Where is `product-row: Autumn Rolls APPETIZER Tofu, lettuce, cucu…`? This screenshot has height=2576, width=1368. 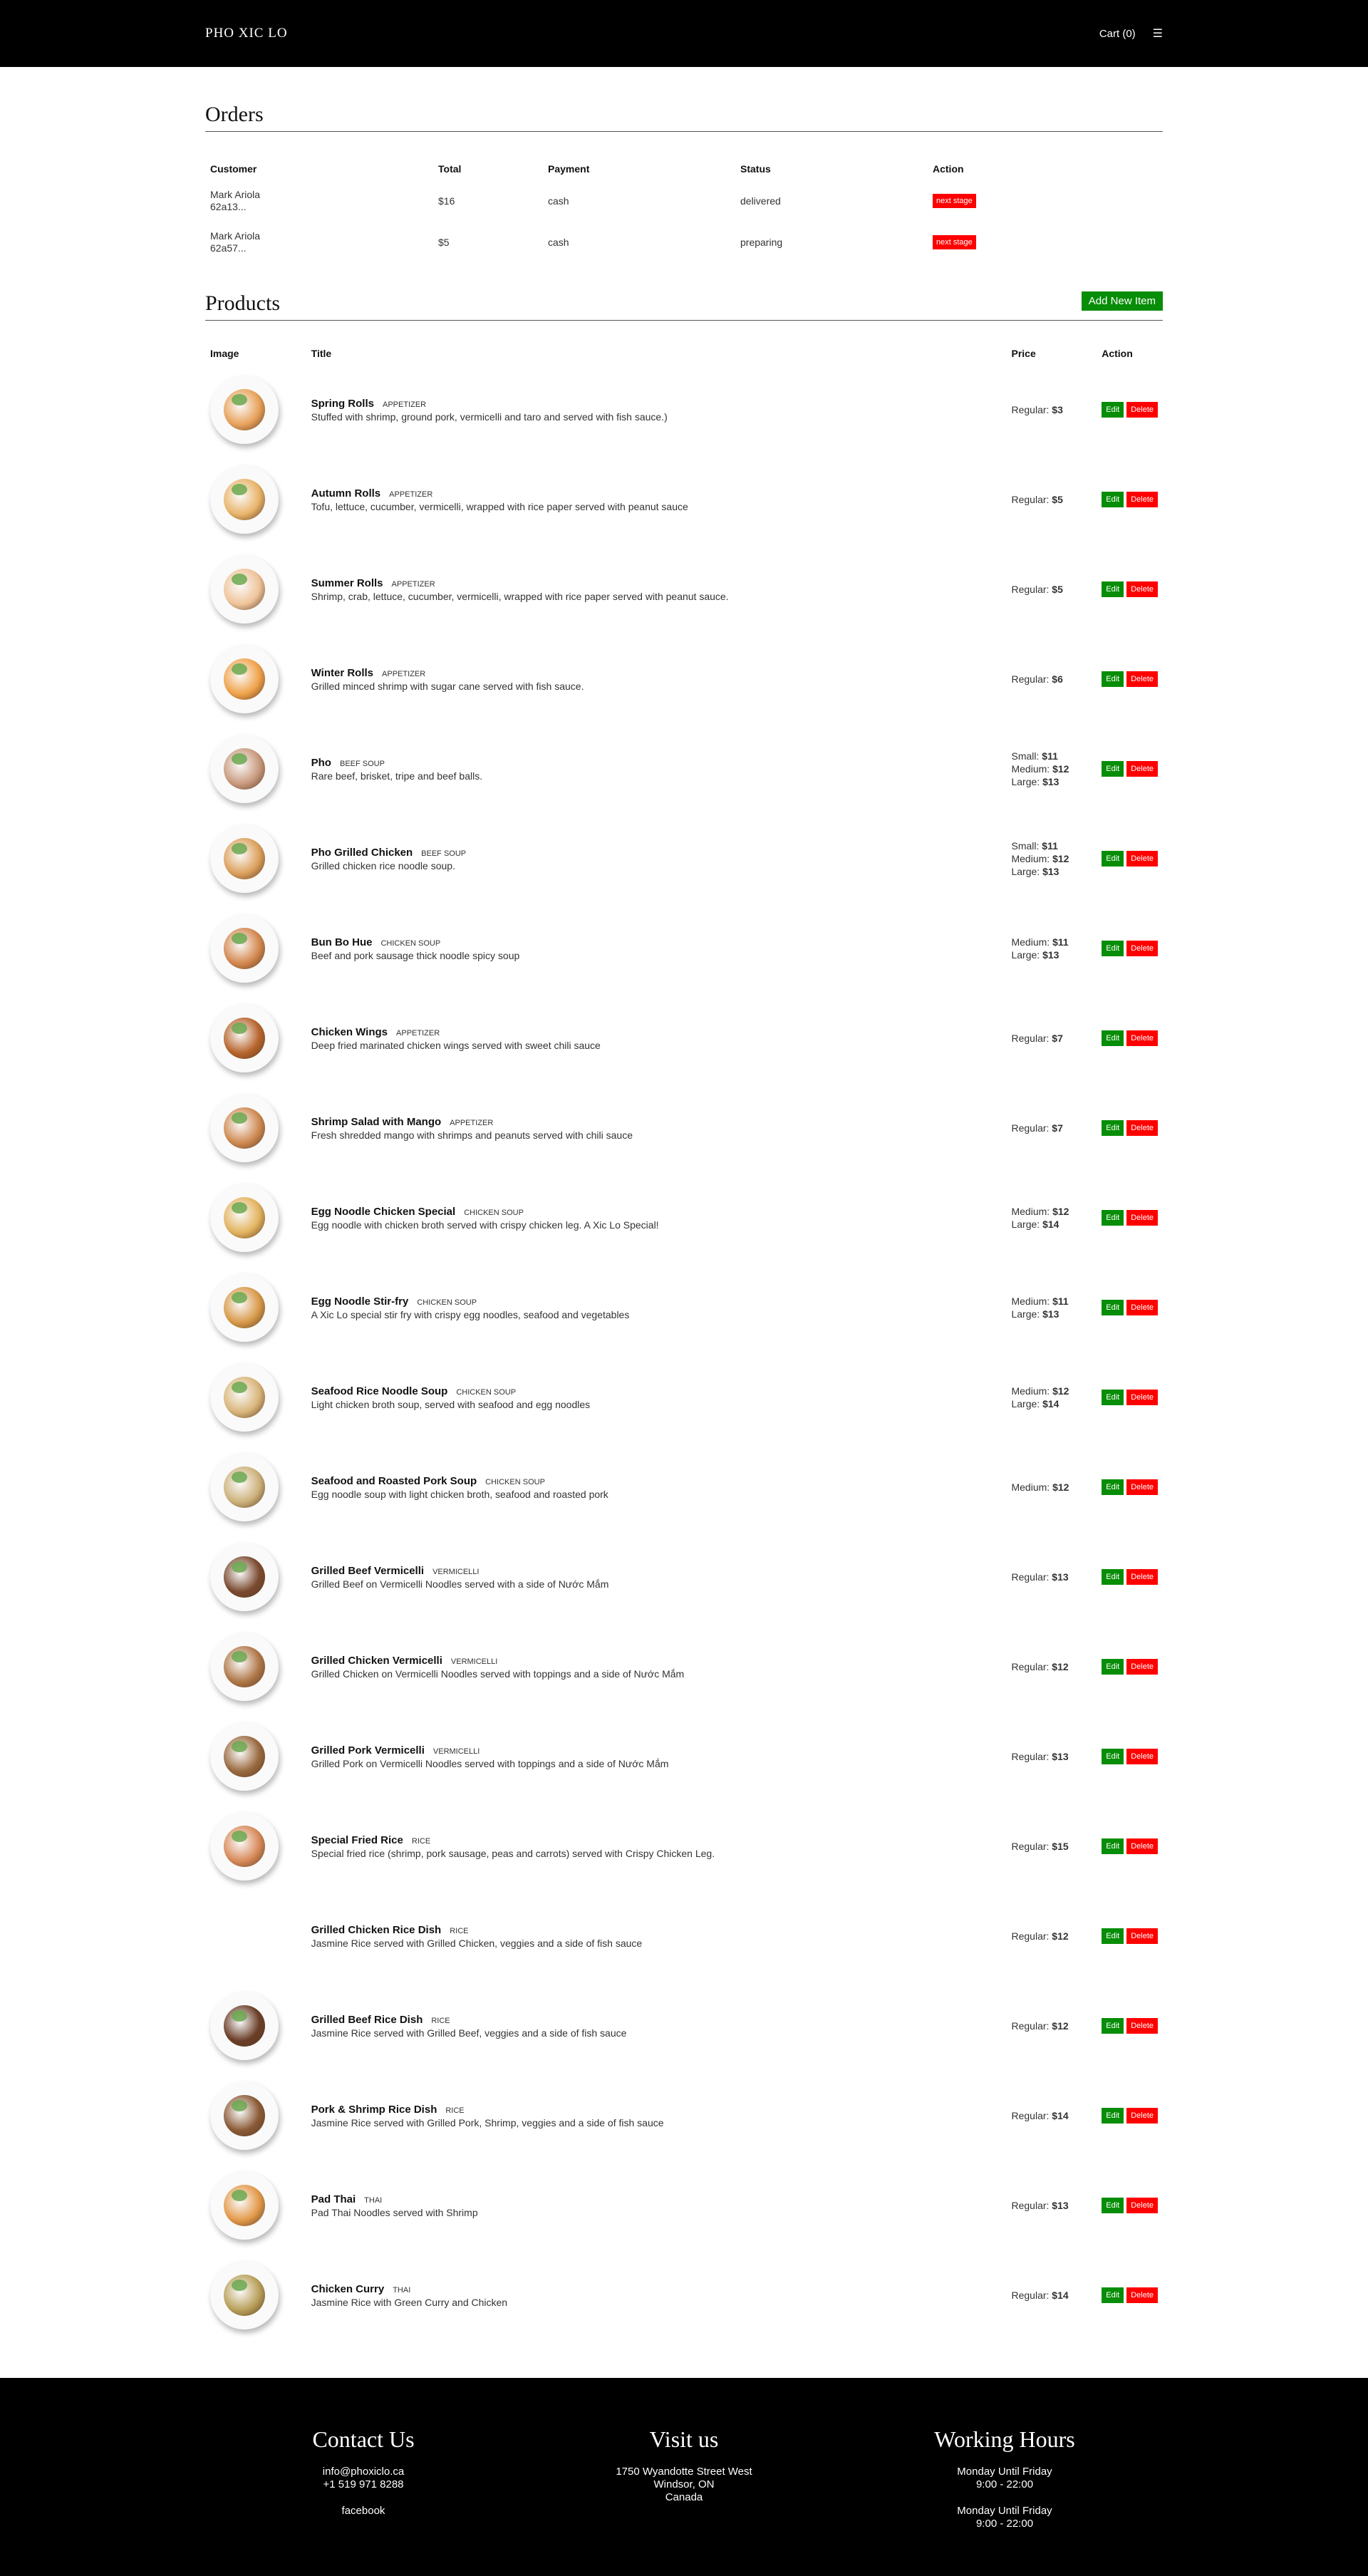 product-row: Autumn Rolls APPETIZER Tofu, lettuce, cucu… is located at coordinates (684, 500).